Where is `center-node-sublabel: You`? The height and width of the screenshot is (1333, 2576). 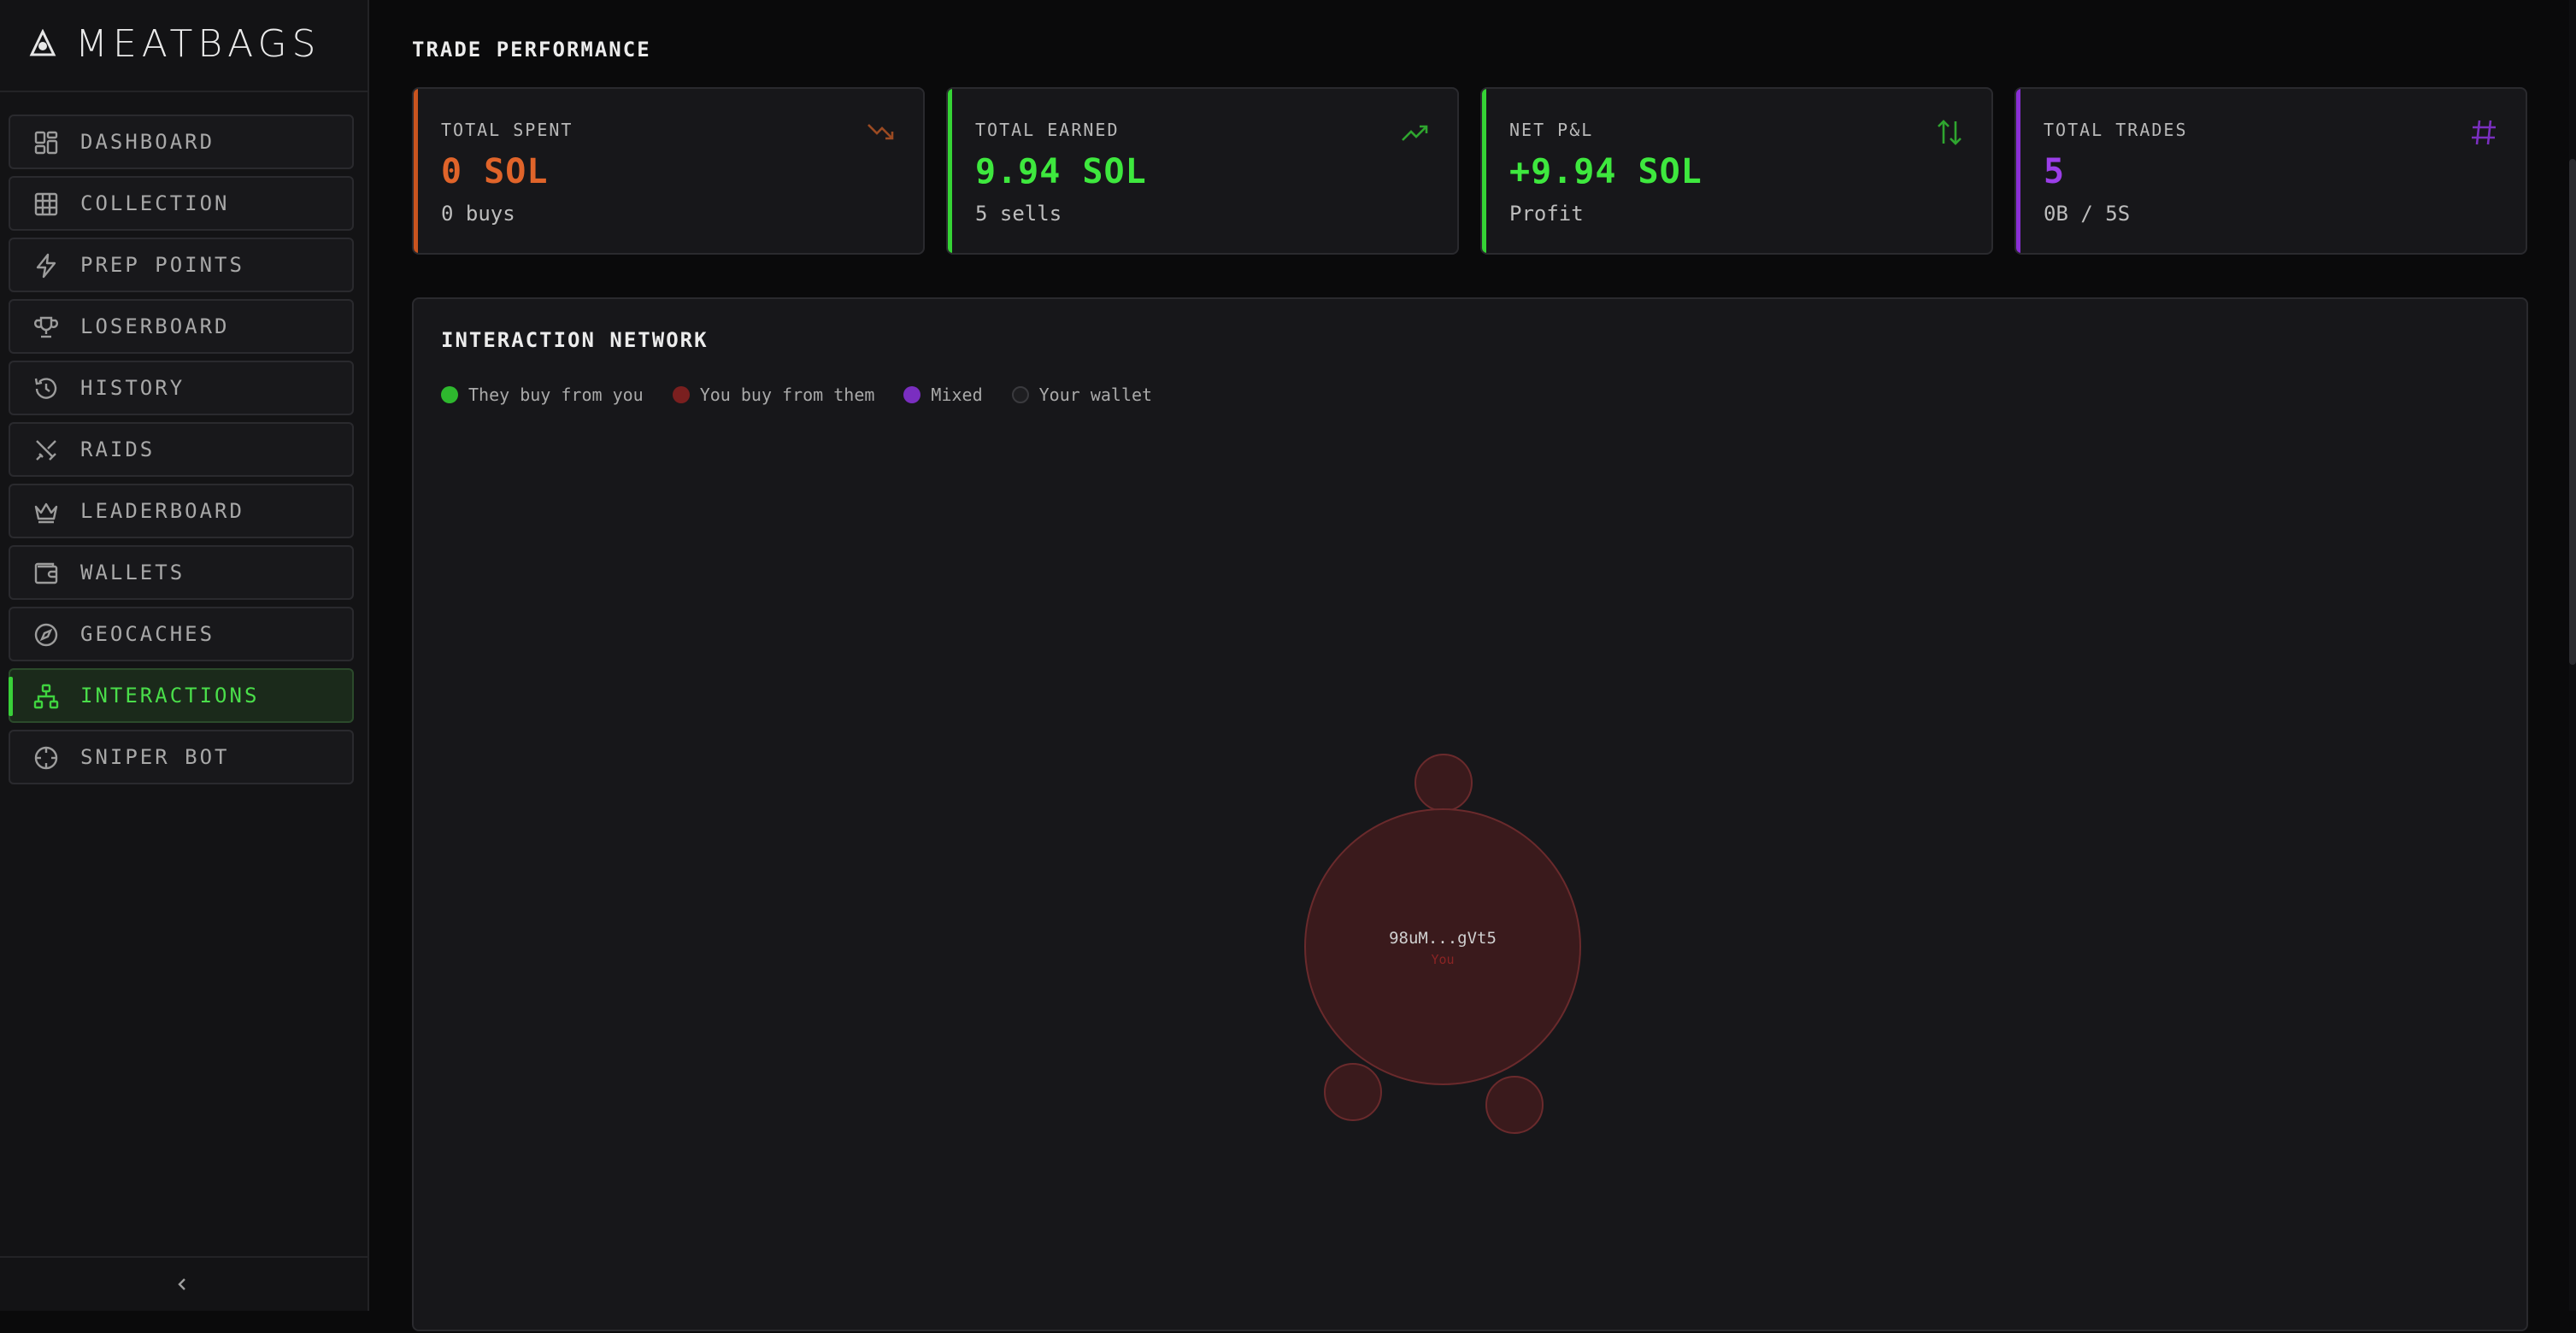 center-node-sublabel: You is located at coordinates (1442, 959).